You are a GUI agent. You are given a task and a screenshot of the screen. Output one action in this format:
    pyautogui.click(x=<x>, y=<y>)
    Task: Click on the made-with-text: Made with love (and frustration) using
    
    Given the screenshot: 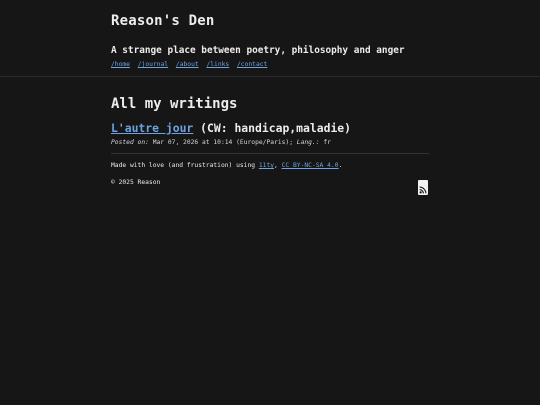 What is the action you would take?
    pyautogui.click(x=183, y=165)
    